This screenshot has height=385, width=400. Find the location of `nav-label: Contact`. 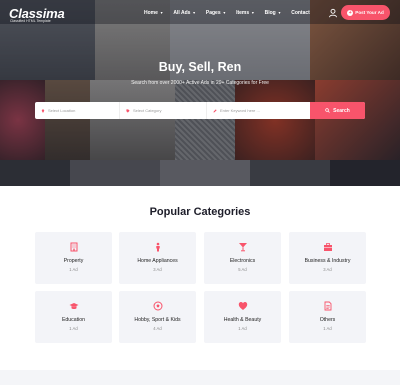

nav-label: Contact is located at coordinates (300, 13).